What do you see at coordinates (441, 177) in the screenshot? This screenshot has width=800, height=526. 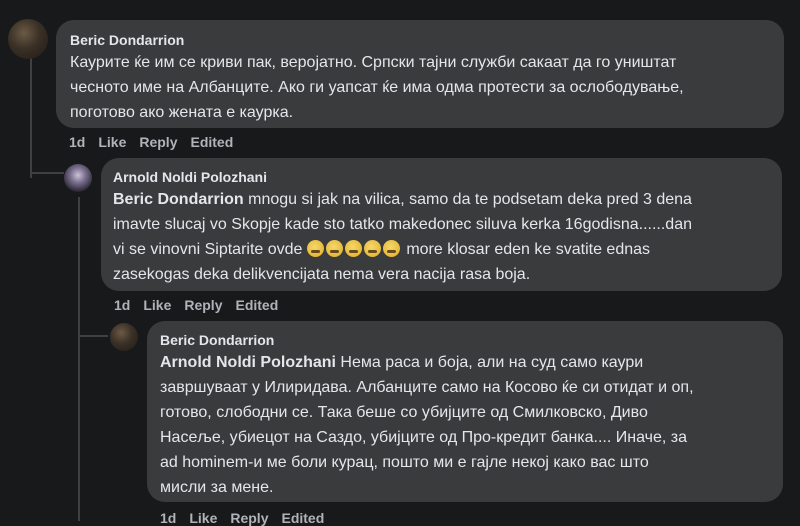 I see `comment-author: Arnold Noldi Polozhani` at bounding box center [441, 177].